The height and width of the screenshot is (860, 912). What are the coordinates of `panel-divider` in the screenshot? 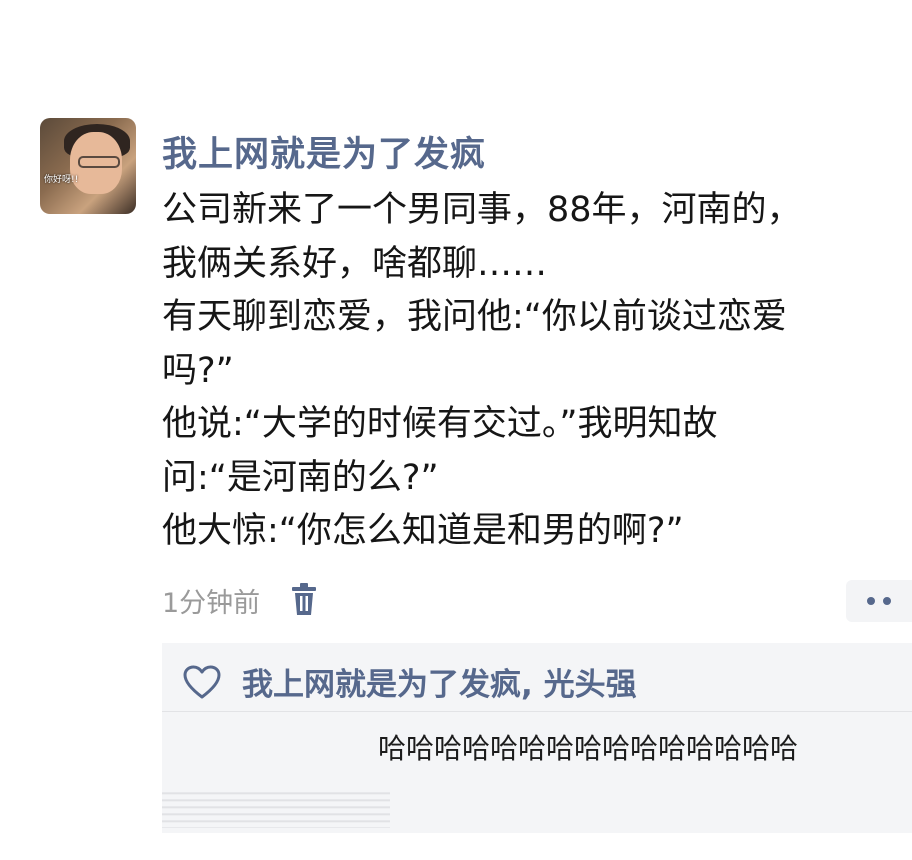 It's located at (537, 711).